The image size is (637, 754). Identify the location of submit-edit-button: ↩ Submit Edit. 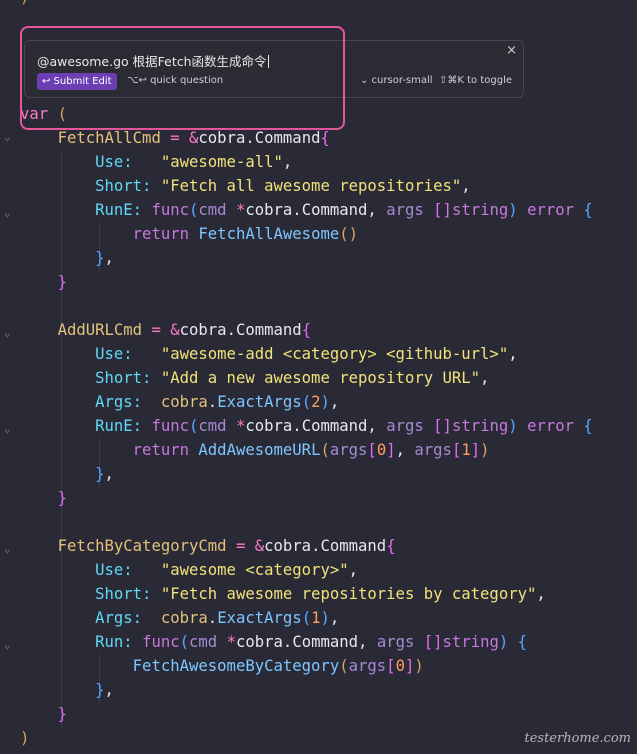
(77, 81).